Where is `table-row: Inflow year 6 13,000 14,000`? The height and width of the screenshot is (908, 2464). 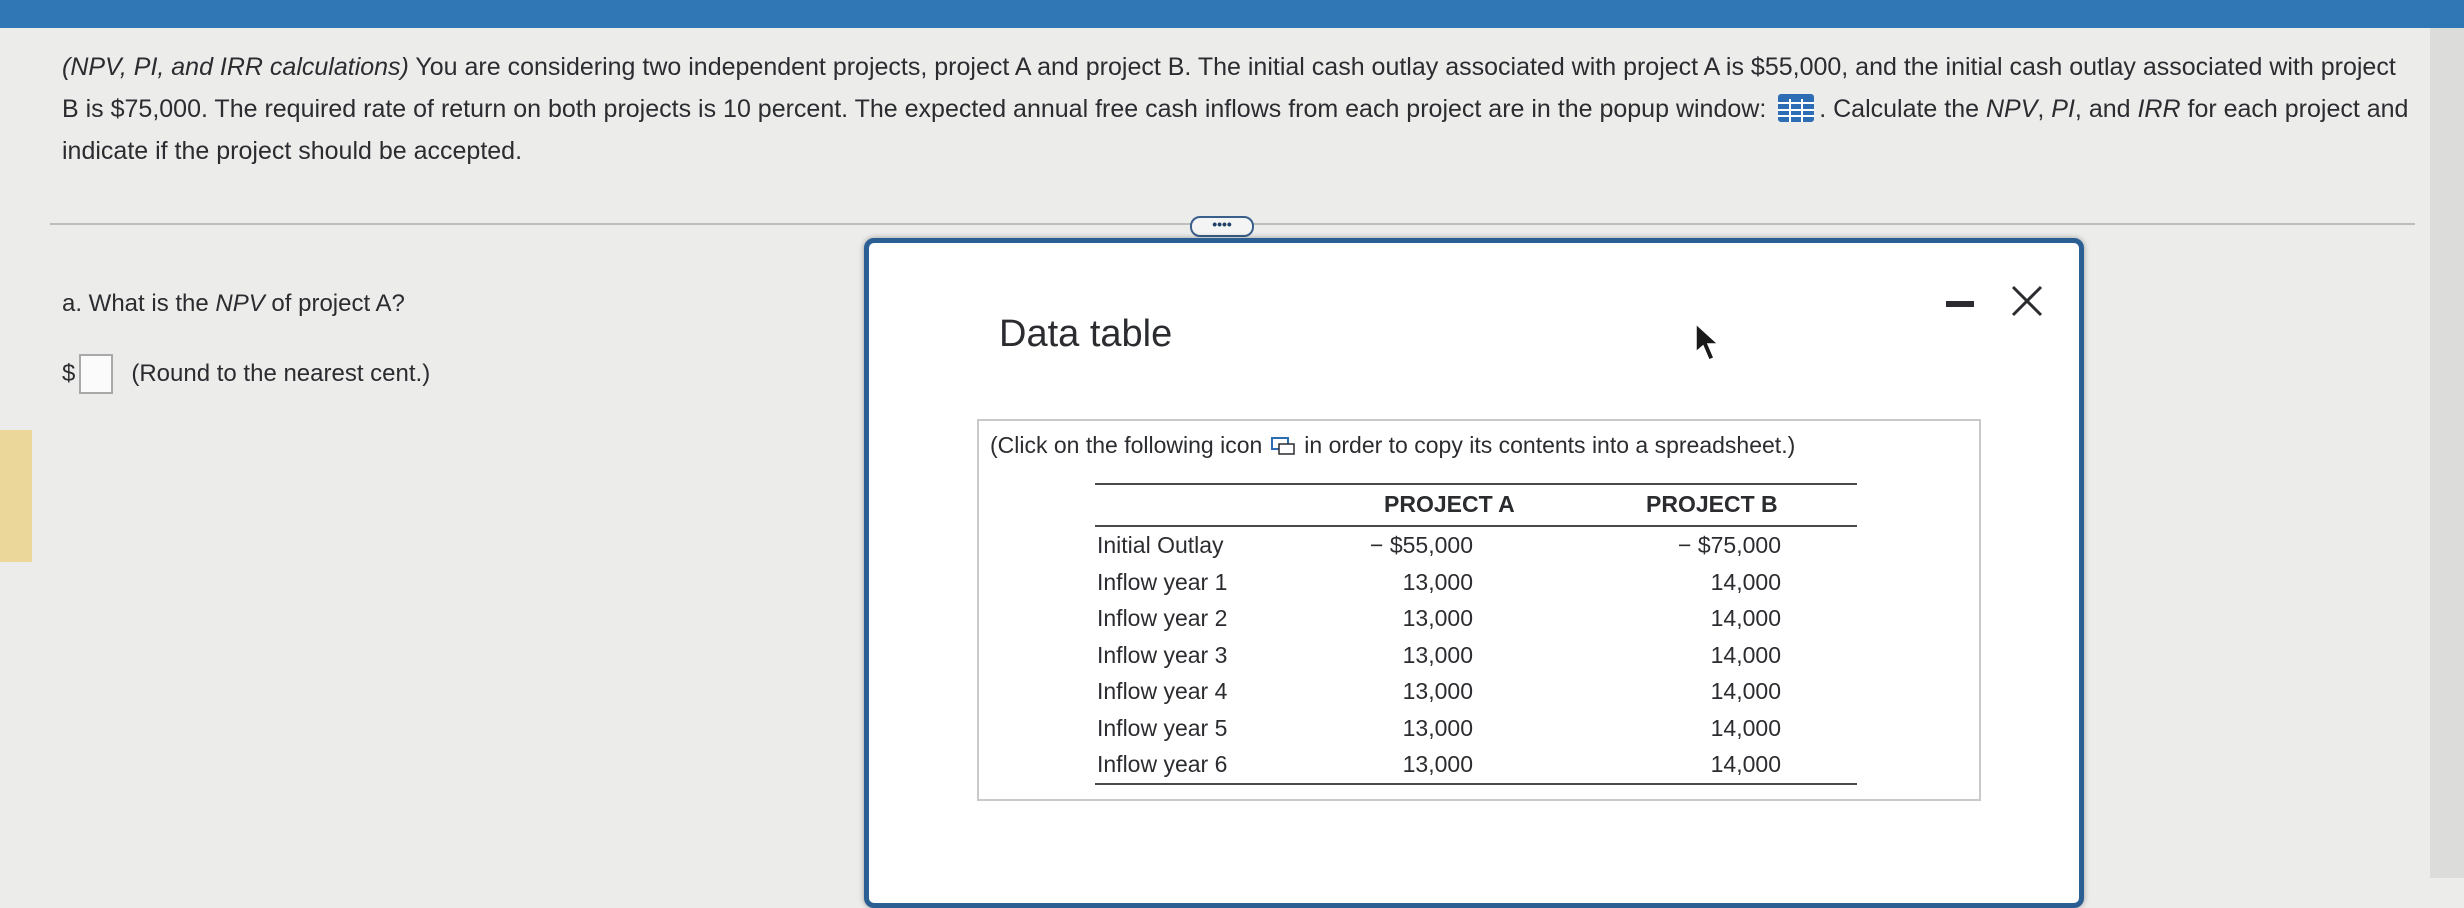 table-row: Inflow year 6 13,000 14,000 is located at coordinates (1476, 764).